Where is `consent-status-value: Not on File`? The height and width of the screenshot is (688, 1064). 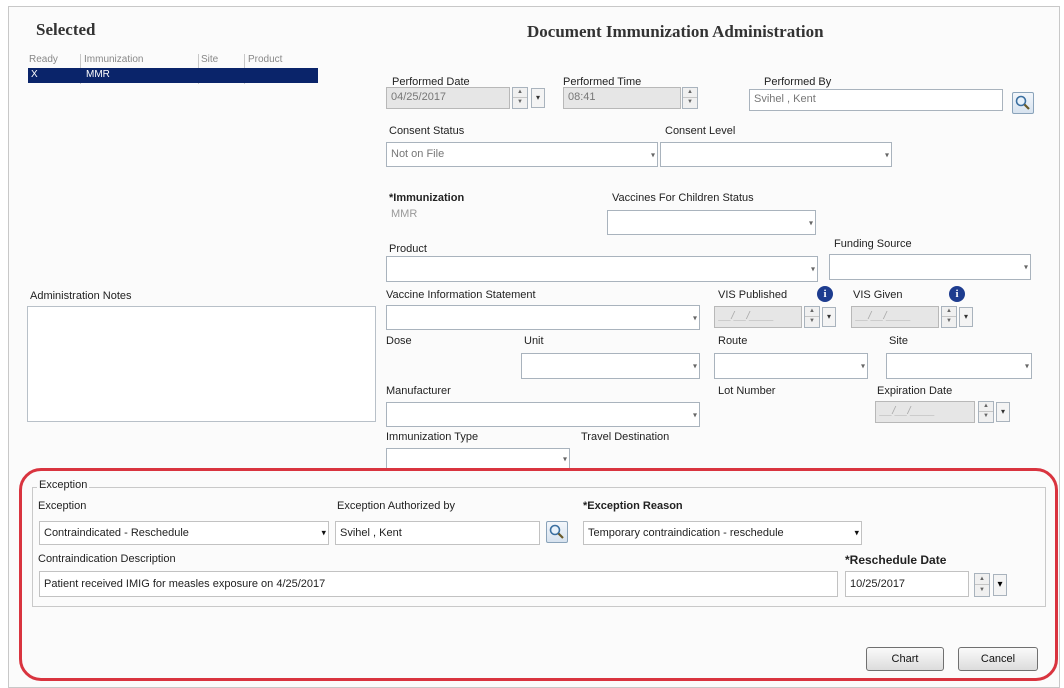 consent-status-value: Not on File is located at coordinates (418, 154).